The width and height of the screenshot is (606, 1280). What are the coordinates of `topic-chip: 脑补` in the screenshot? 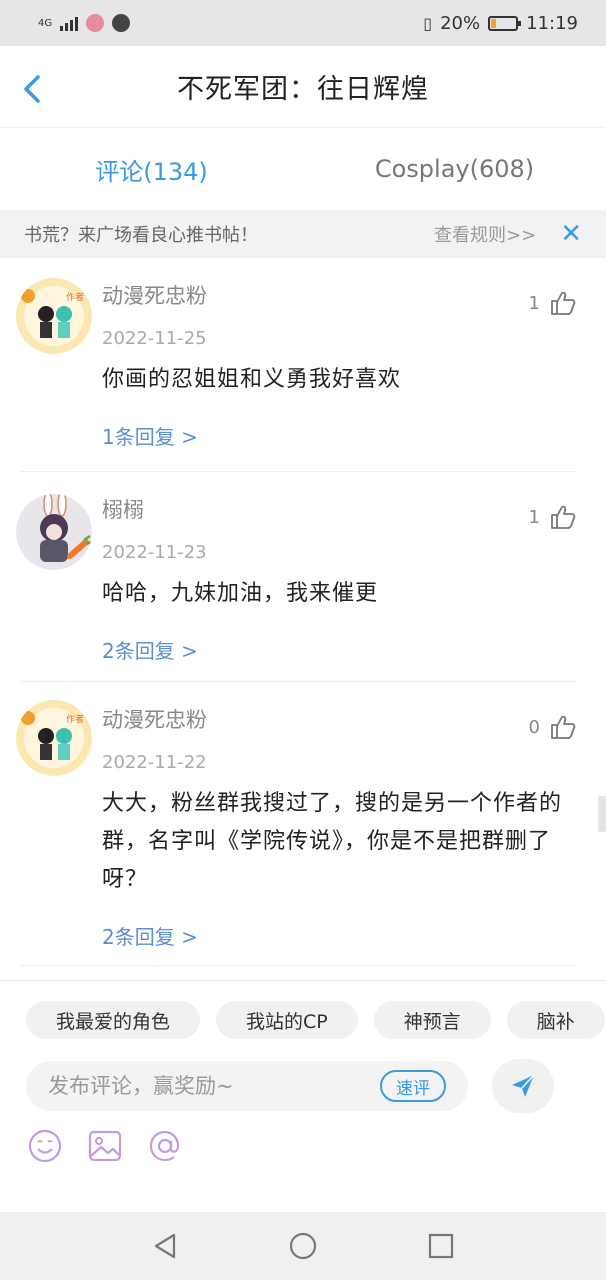 It's located at (555, 1020).